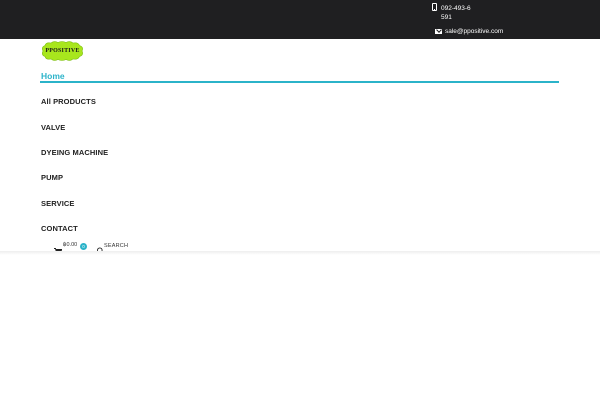 This screenshot has width=600, height=400. I want to click on contact-email: sale@ppositive.com, so click(474, 32).